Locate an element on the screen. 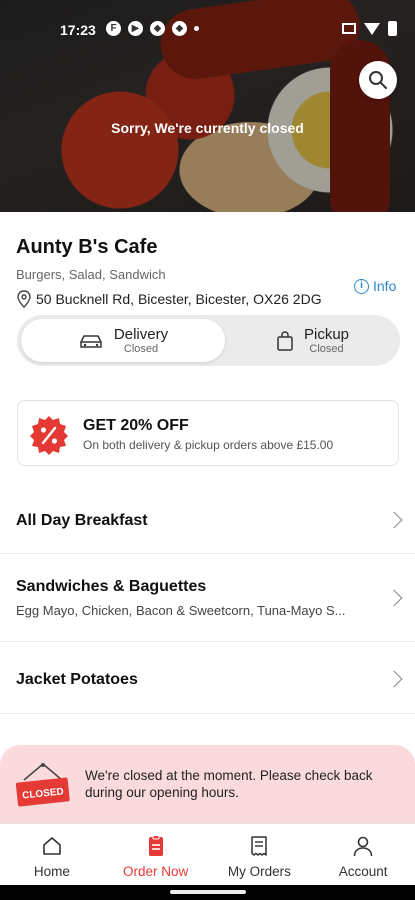 This screenshot has height=900, width=415. notification-icons: F ▶ ◆ ◆ is located at coordinates (152, 28).